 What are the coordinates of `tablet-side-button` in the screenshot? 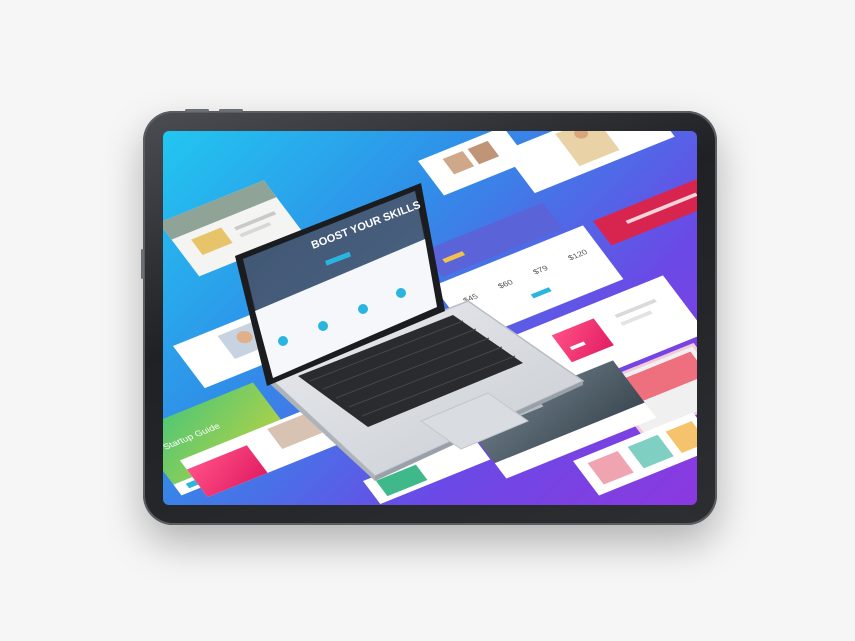 It's located at (142, 264).